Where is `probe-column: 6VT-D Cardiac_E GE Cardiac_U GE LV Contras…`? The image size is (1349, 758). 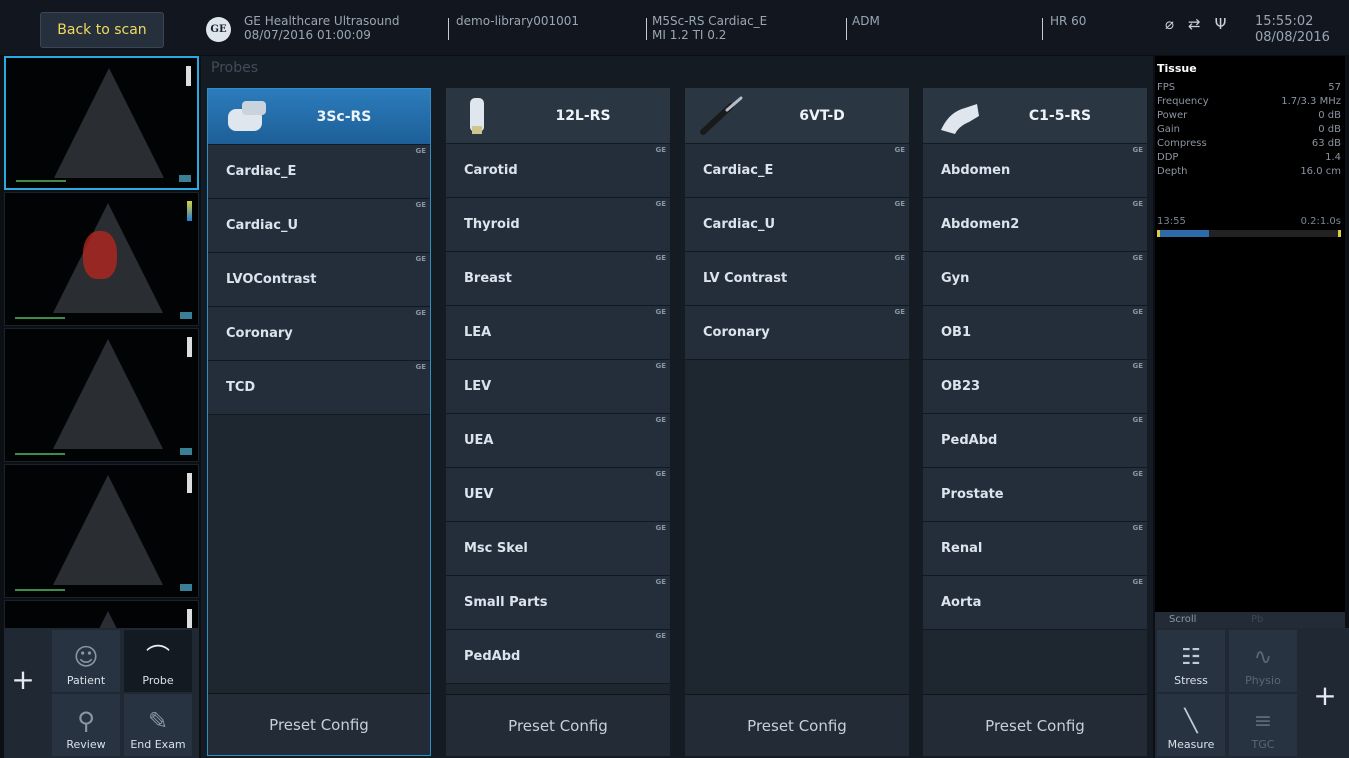 probe-column: 6VT-D Cardiac_E GE Cardiac_U GE LV Contras… is located at coordinates (797, 422).